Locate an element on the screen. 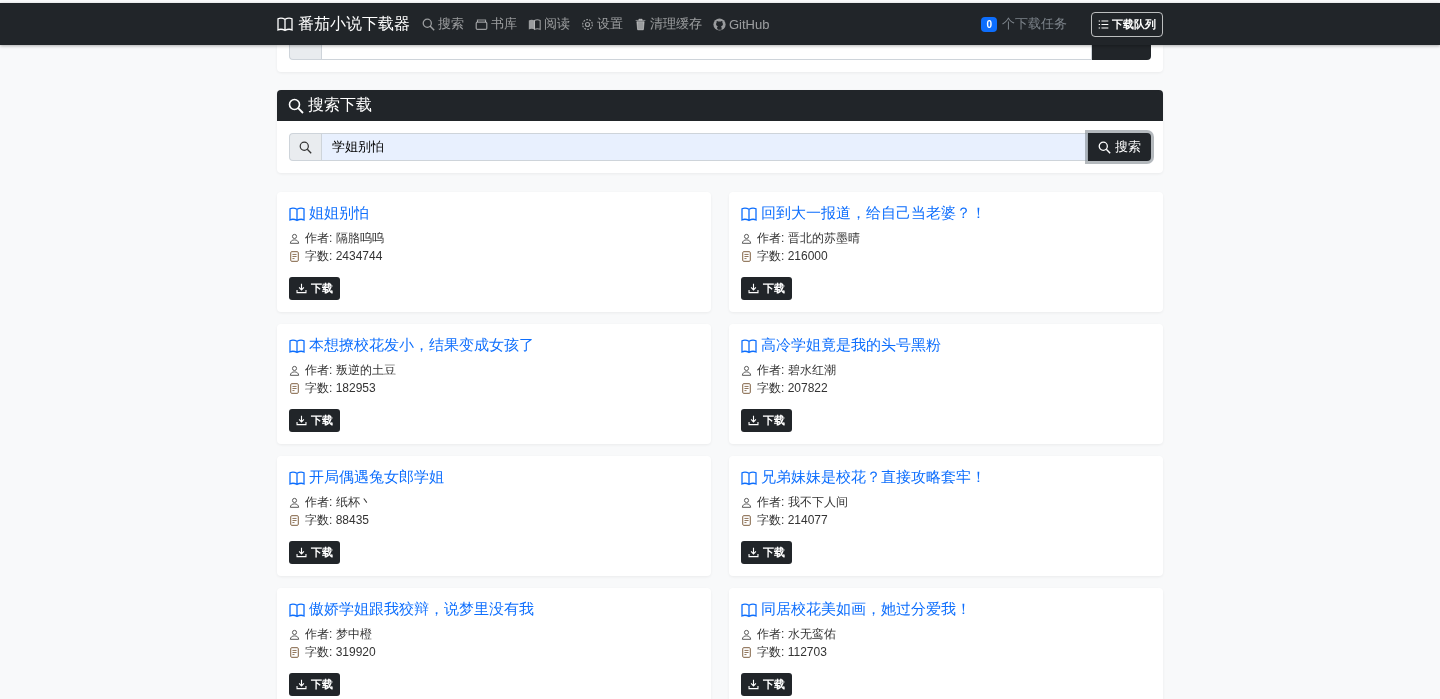  input-field is located at coordinates (706, 52).